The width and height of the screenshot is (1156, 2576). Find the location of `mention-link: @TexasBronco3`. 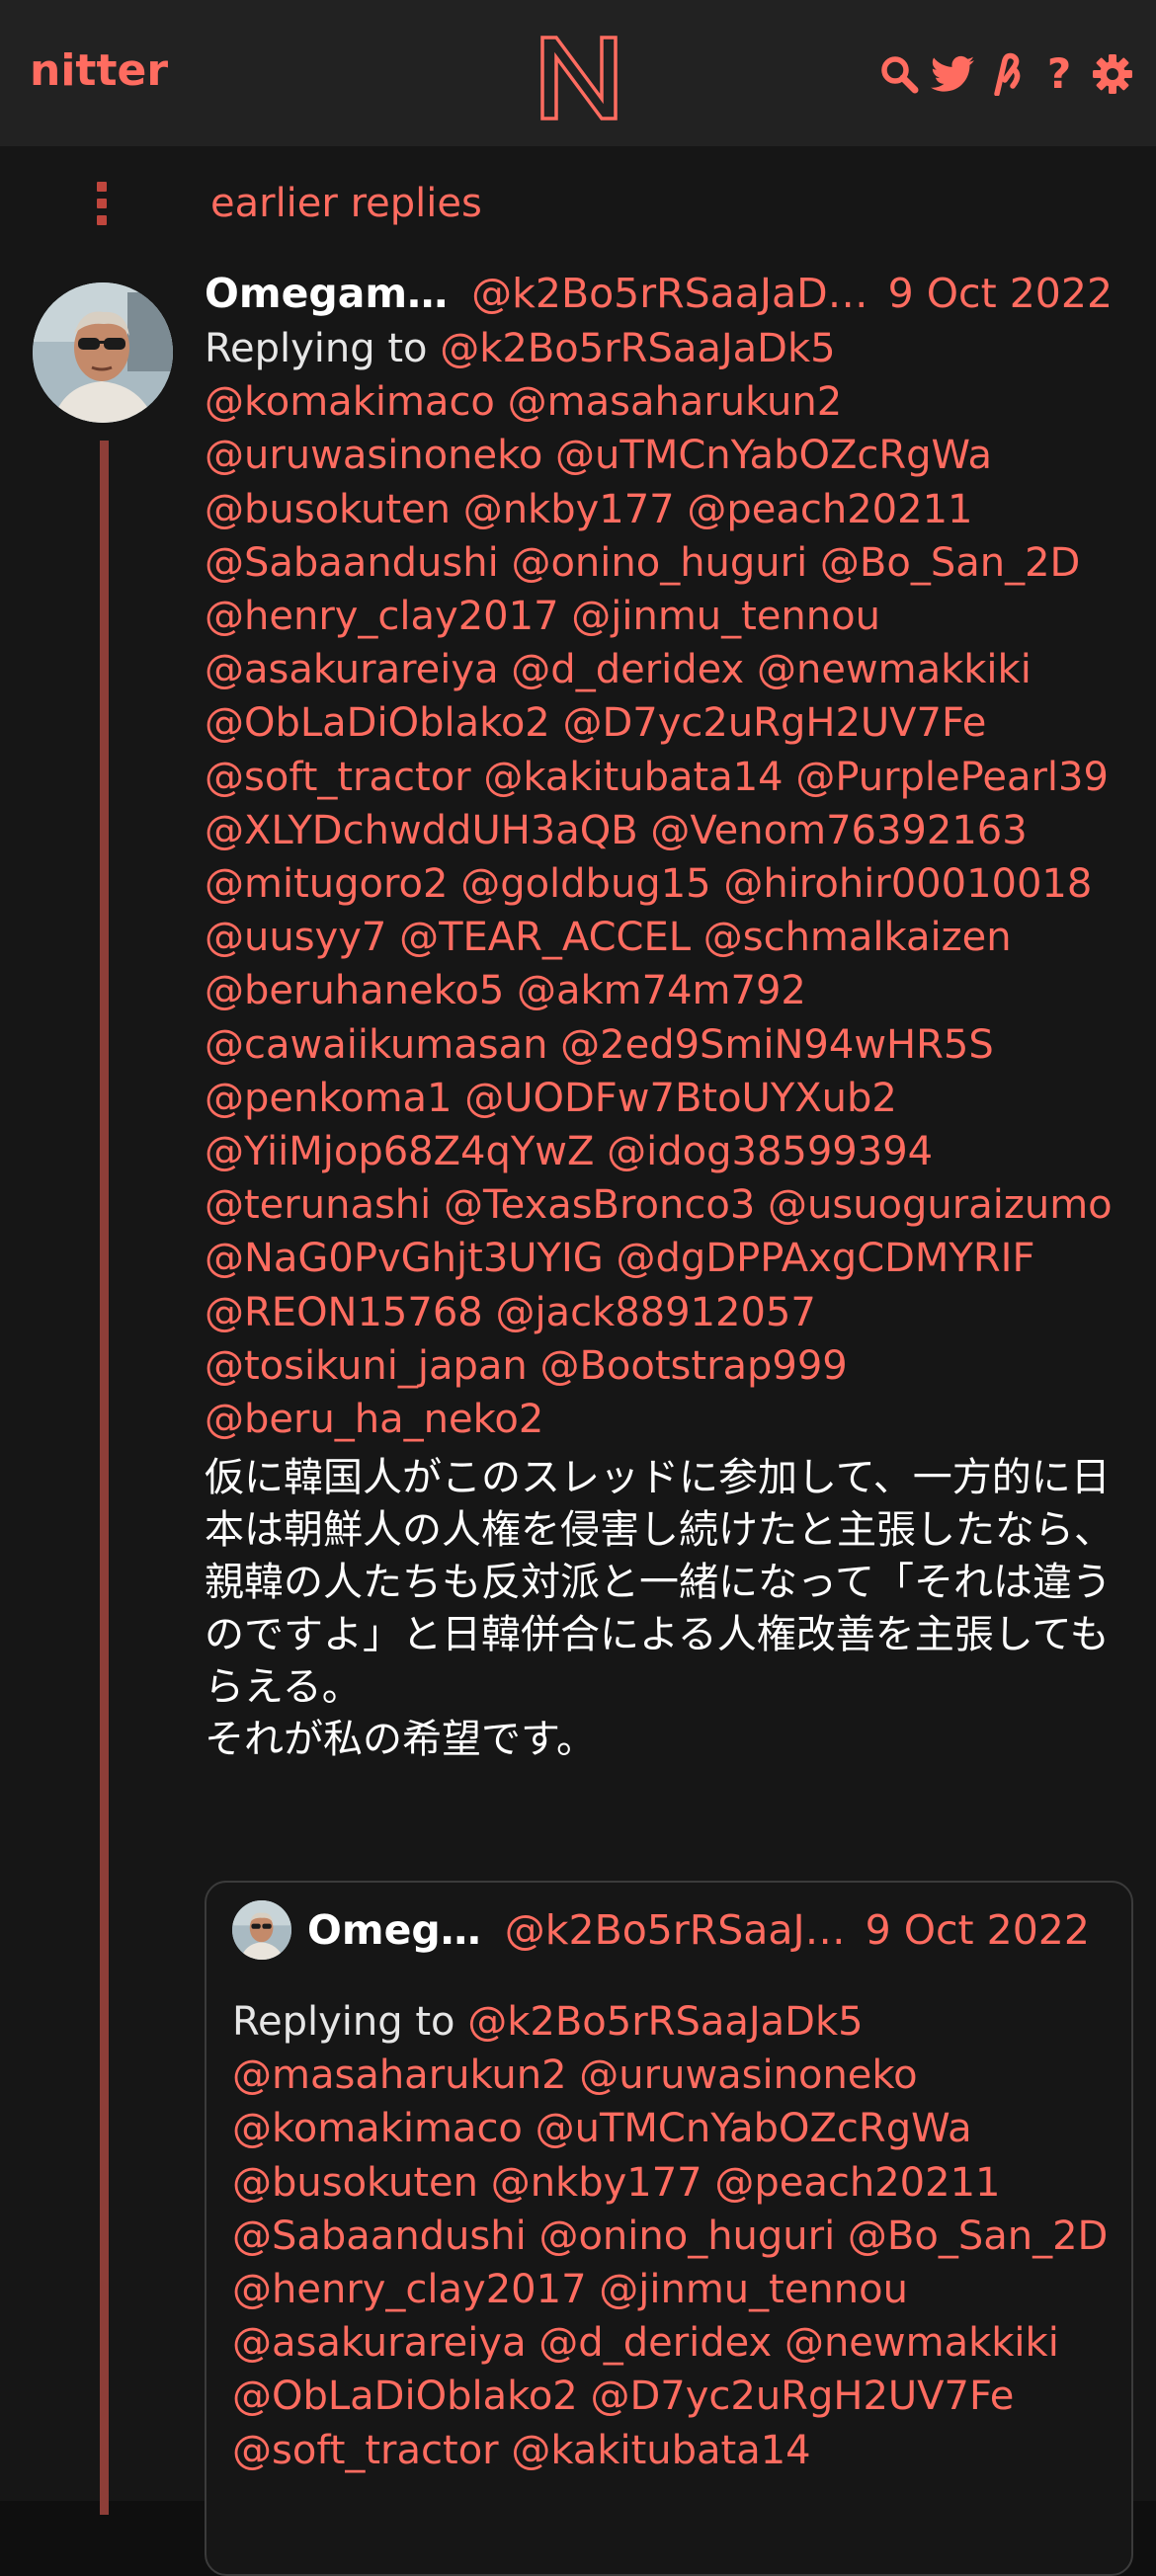

mention-link: @TexasBronco3 is located at coordinates (599, 1205).